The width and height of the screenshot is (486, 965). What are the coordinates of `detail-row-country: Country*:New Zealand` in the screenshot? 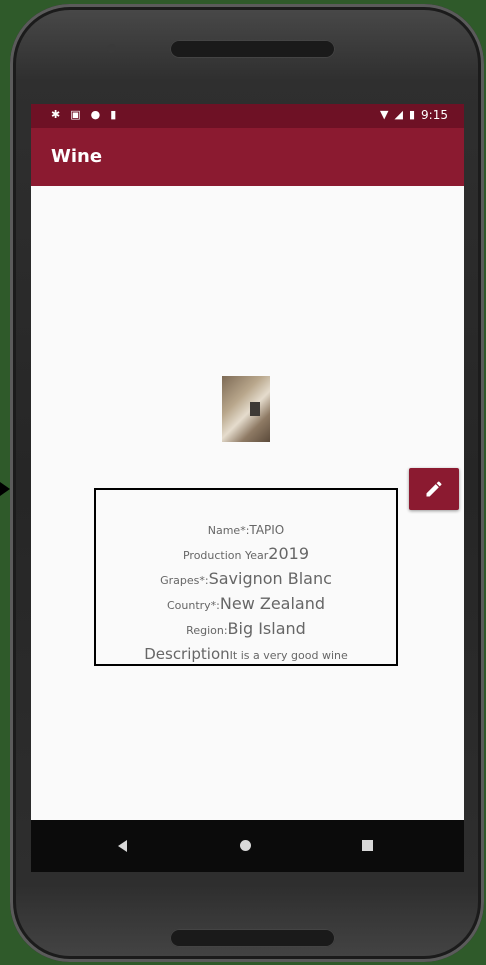 It's located at (246, 603).